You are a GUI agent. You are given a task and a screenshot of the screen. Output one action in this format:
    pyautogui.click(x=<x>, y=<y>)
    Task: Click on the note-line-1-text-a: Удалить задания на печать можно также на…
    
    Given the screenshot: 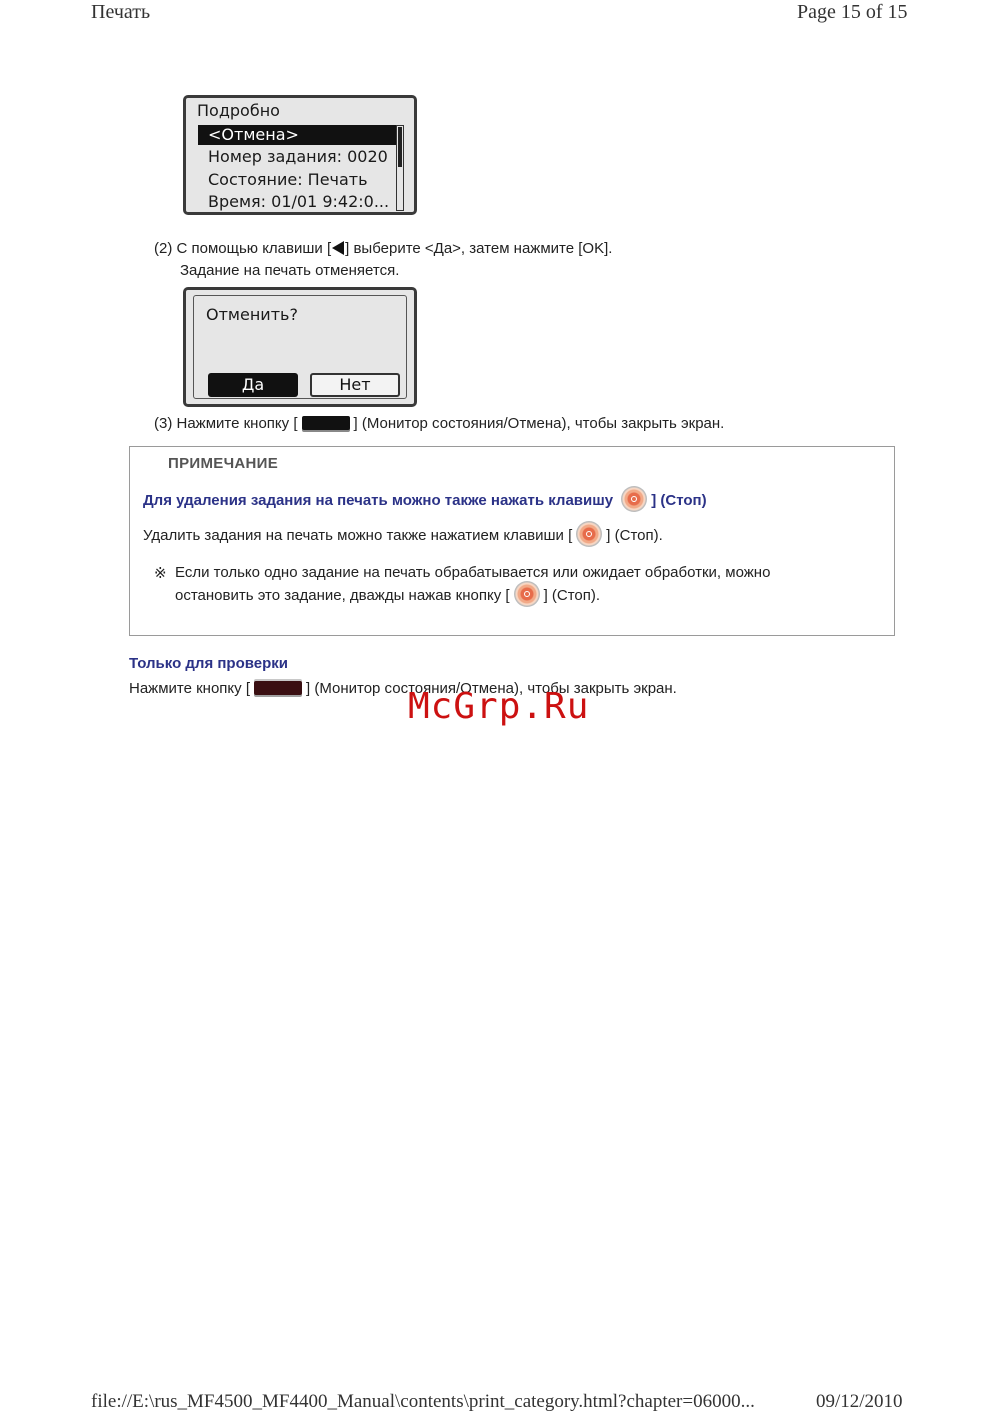 What is the action you would take?
    pyautogui.click(x=358, y=535)
    